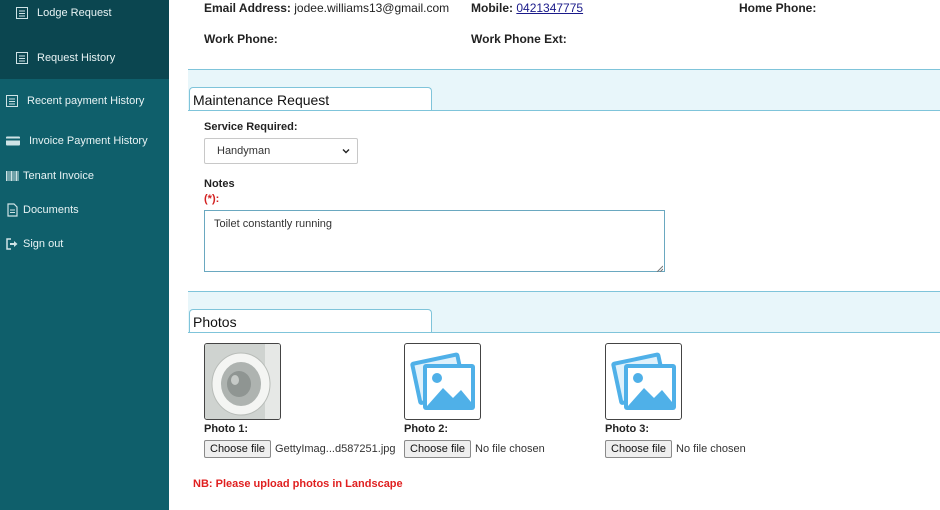 This screenshot has height=510, width=940. I want to click on sidebar-item-recent-payment-history: Recent payment History, so click(74, 101).